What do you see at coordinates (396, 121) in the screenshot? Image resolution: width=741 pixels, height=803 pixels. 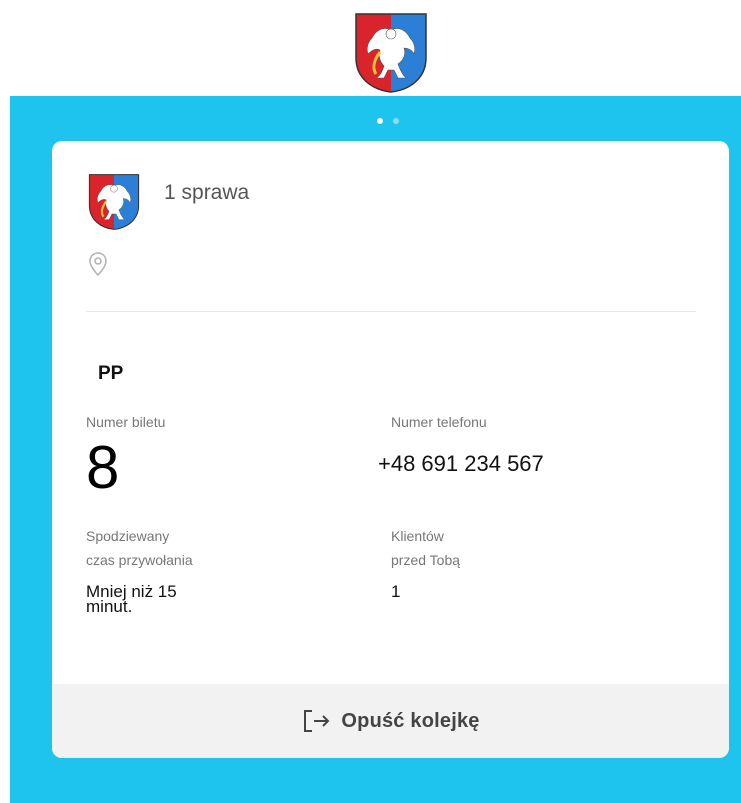 I see `carousel-dot` at bounding box center [396, 121].